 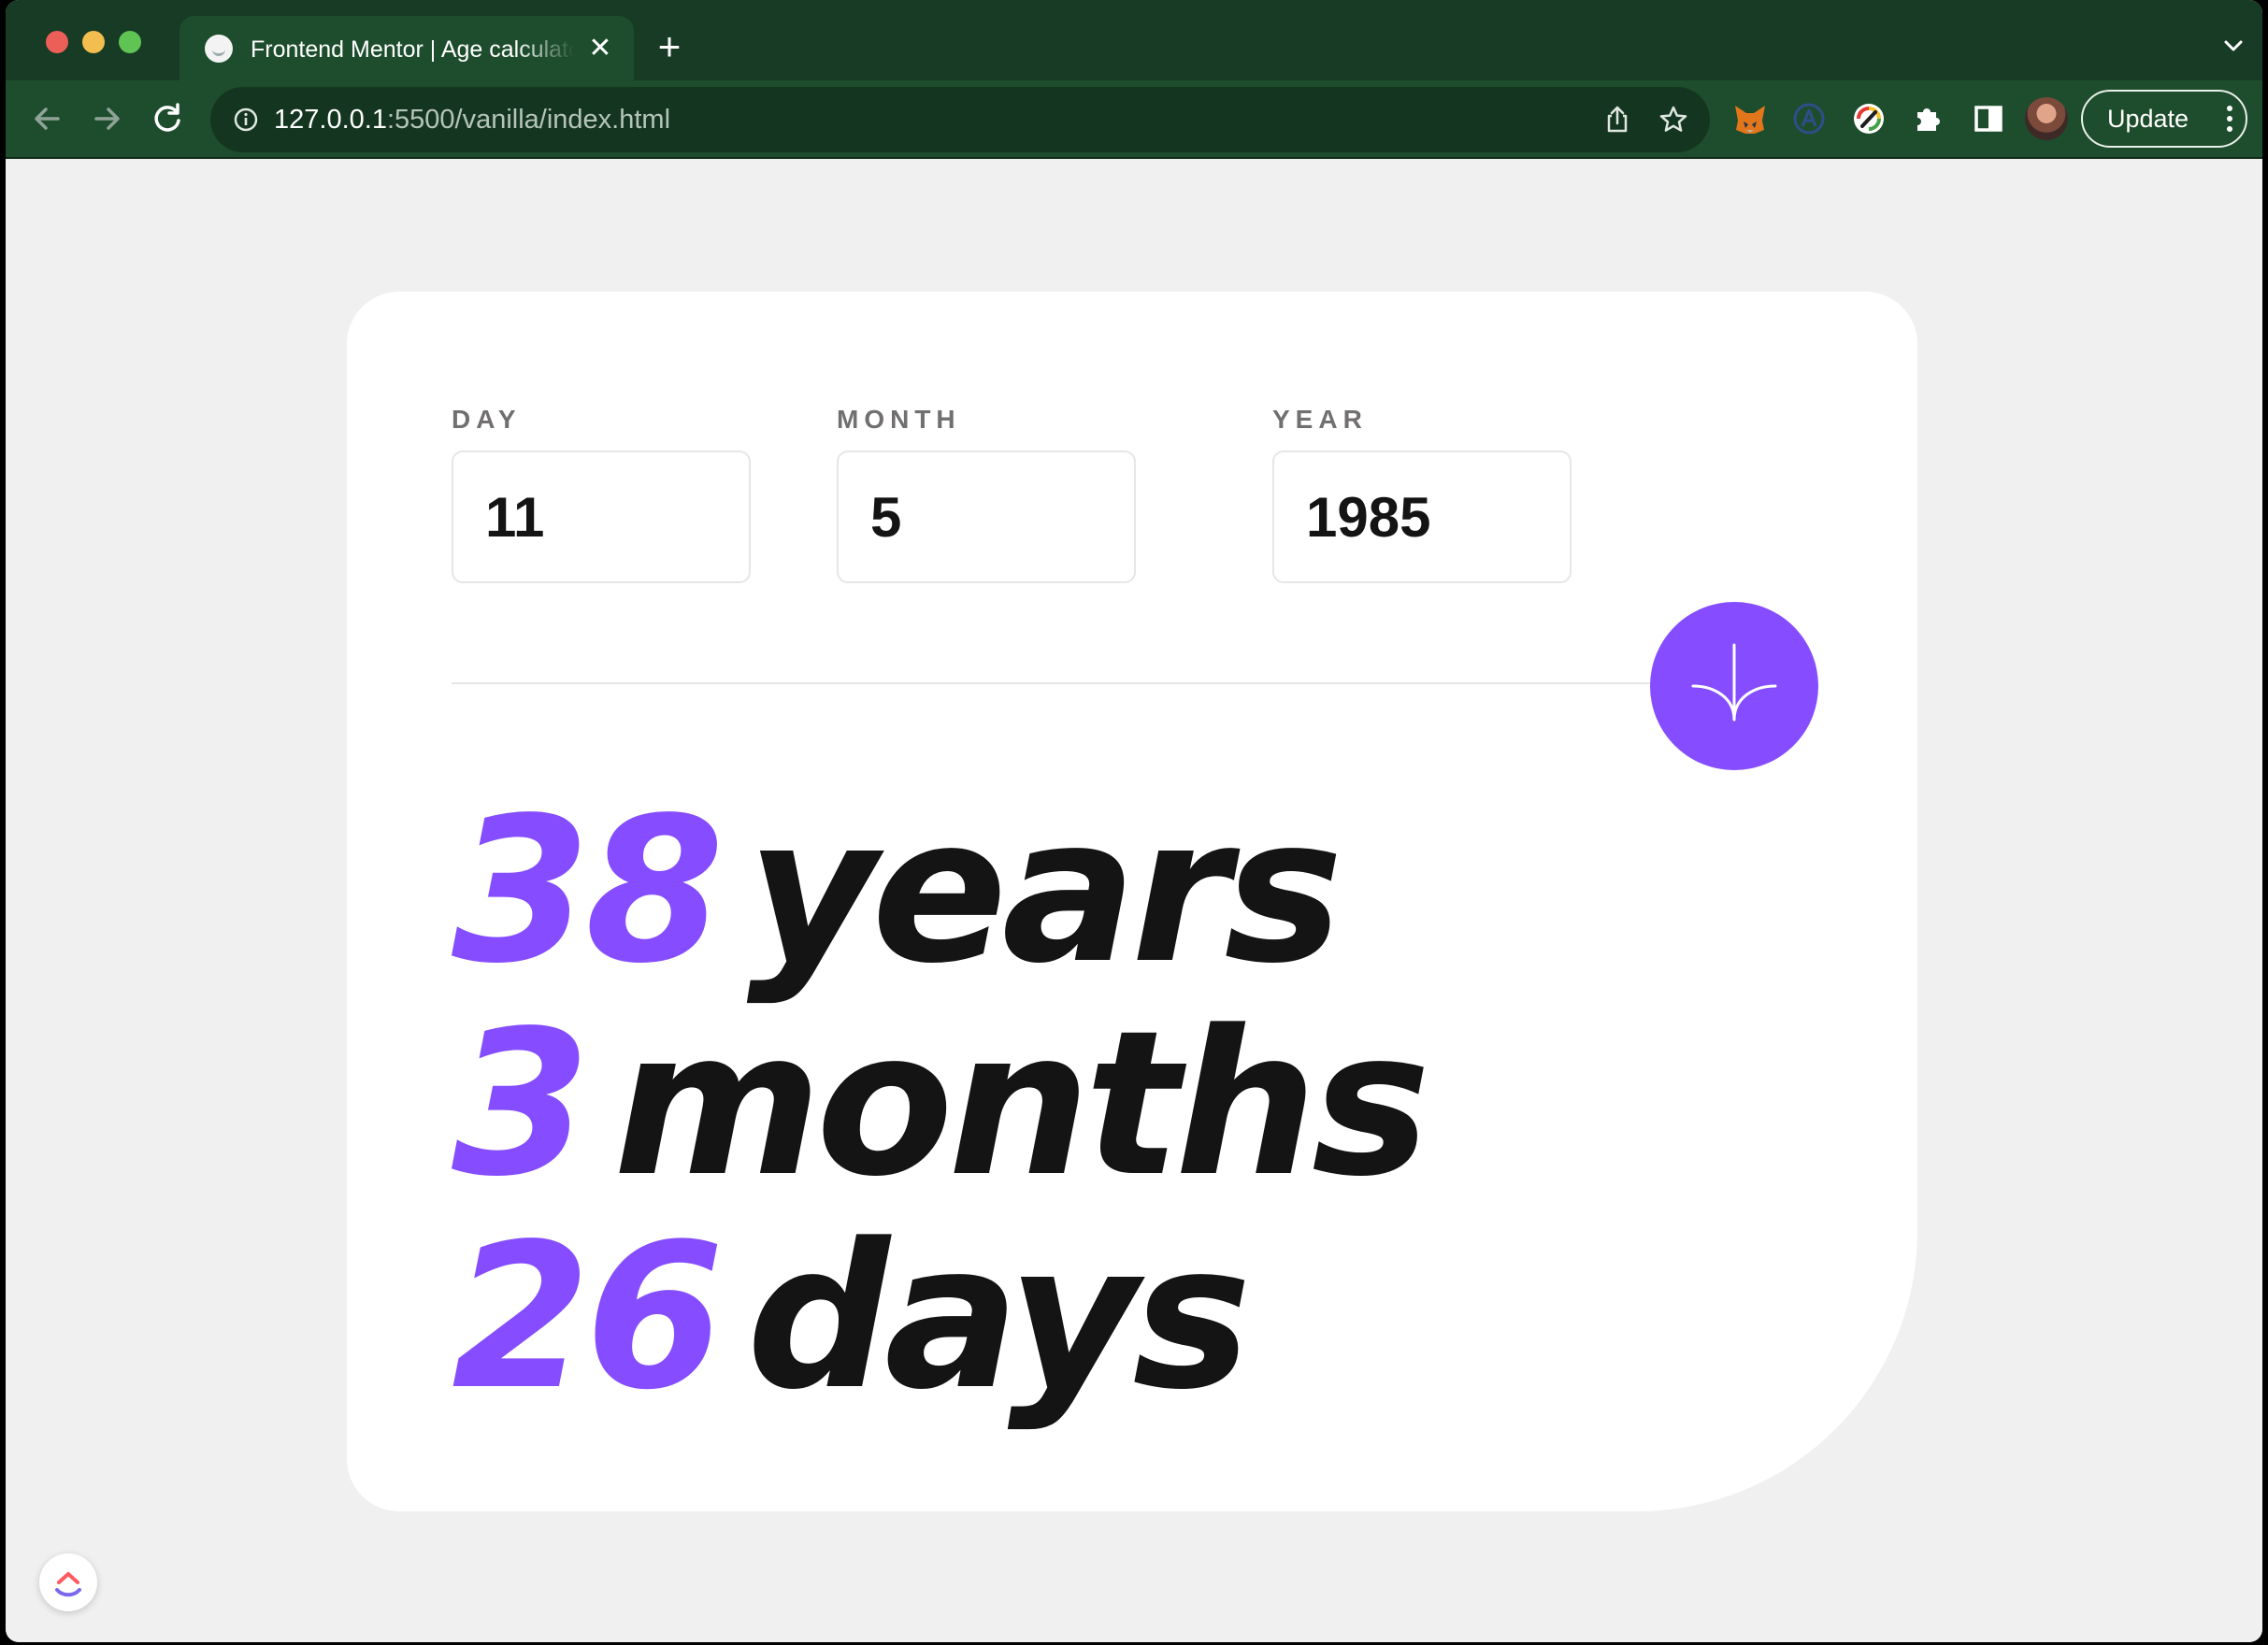 I want to click on days-value: 26, so click(x=588, y=1317).